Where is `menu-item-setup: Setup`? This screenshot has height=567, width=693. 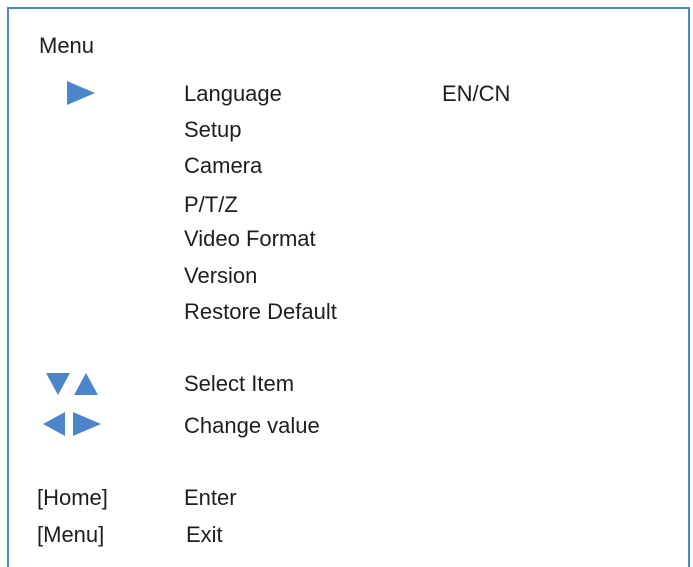
menu-item-setup: Setup is located at coordinates (213, 130).